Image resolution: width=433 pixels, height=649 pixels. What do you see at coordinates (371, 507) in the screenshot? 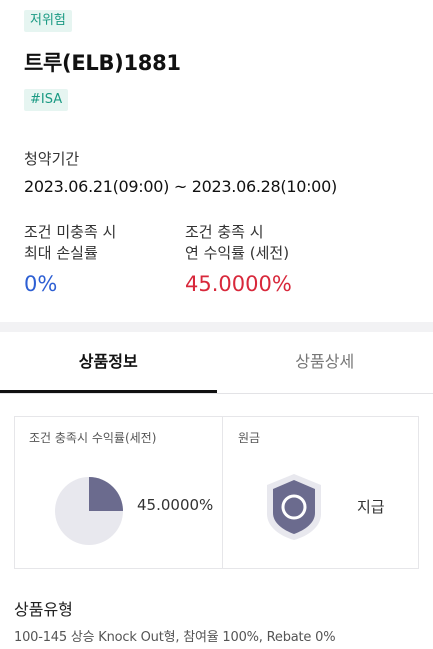
I see `principal-card-value: 지급` at bounding box center [371, 507].